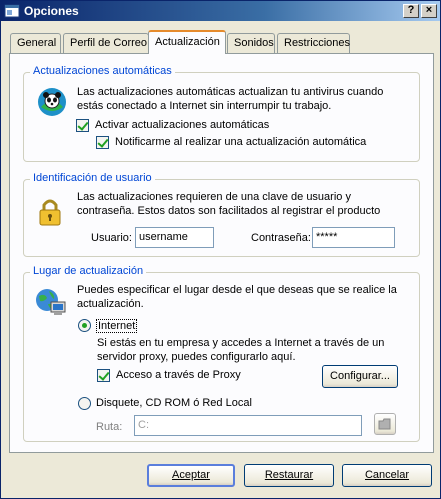 The image size is (441, 499). What do you see at coordinates (102, 142) in the screenshot?
I see `notify-checkbox` at bounding box center [102, 142].